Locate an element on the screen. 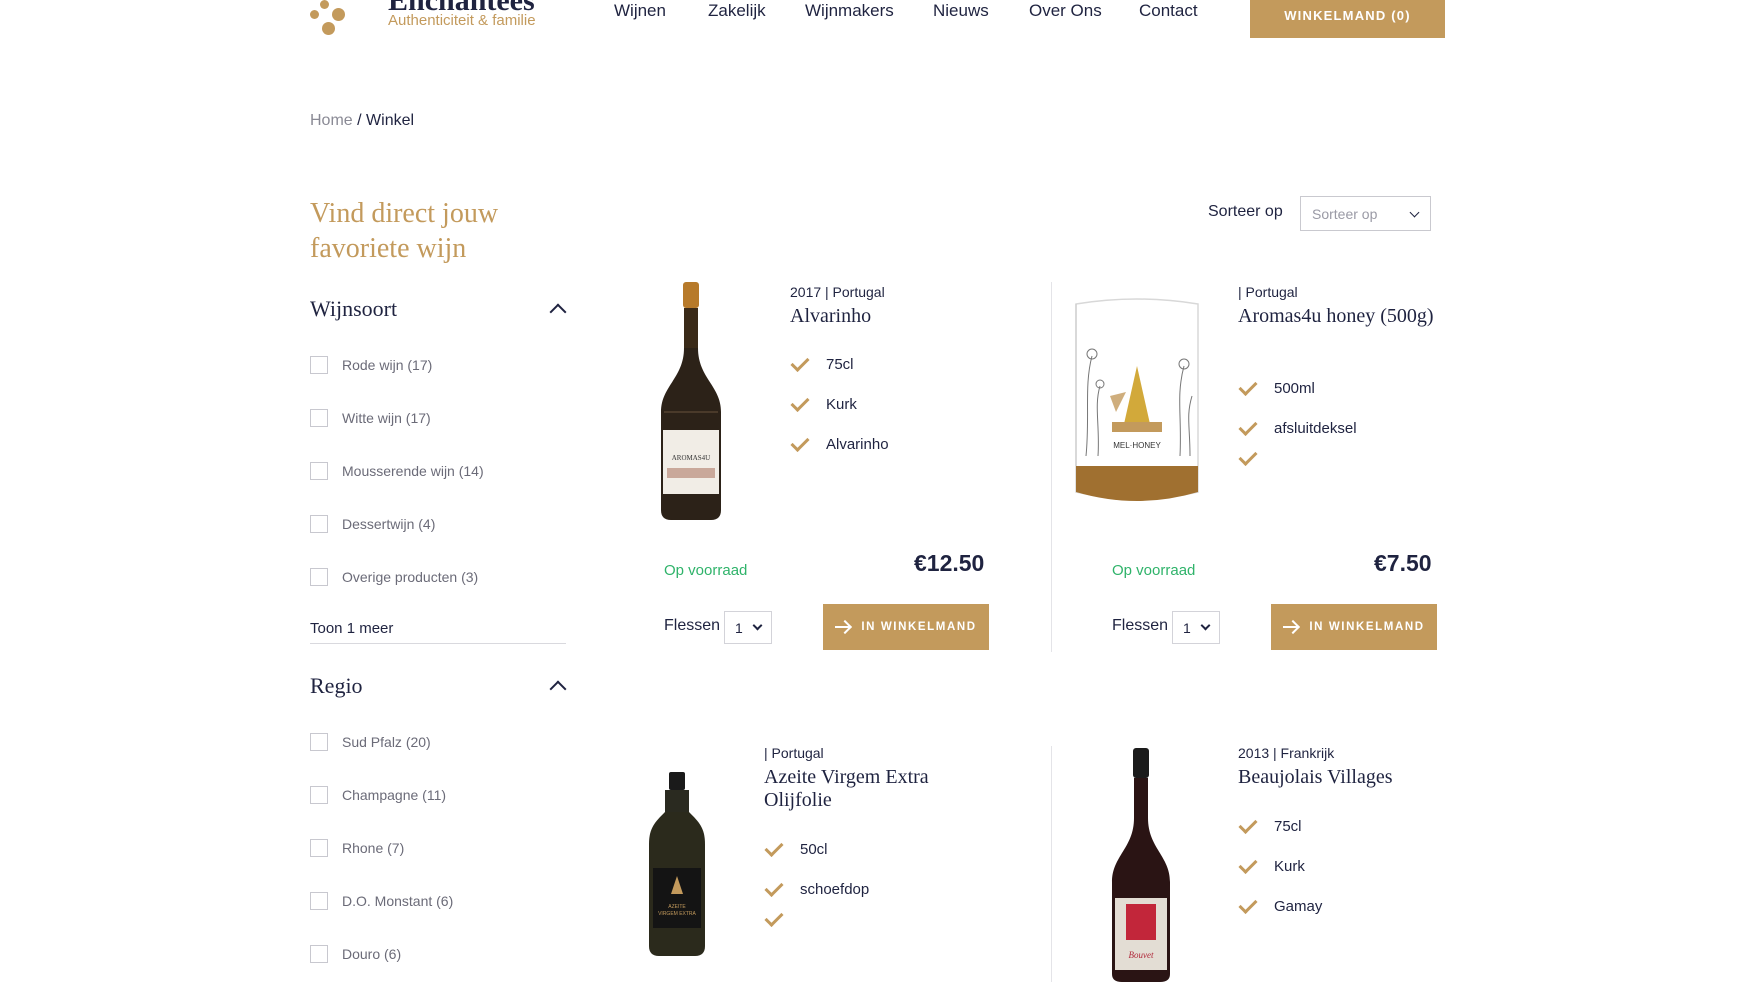  cart-button: WINKELMAND (0) is located at coordinates (1347, 19).